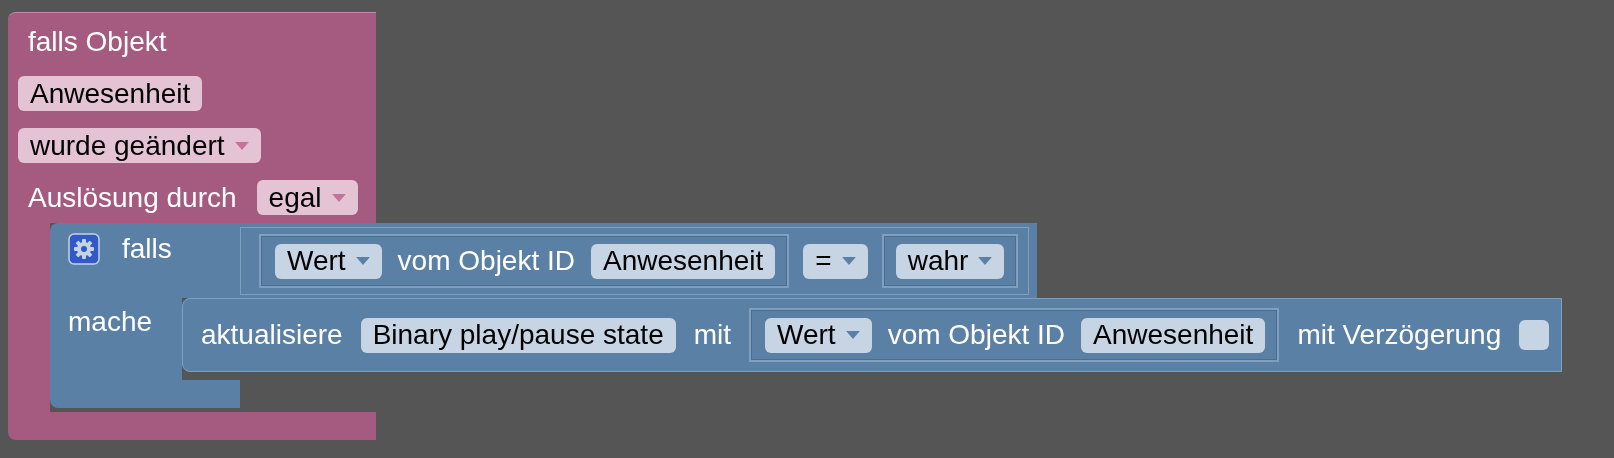  Describe the element at coordinates (272, 335) in the screenshot. I see `block-label: aktualisiere` at that location.